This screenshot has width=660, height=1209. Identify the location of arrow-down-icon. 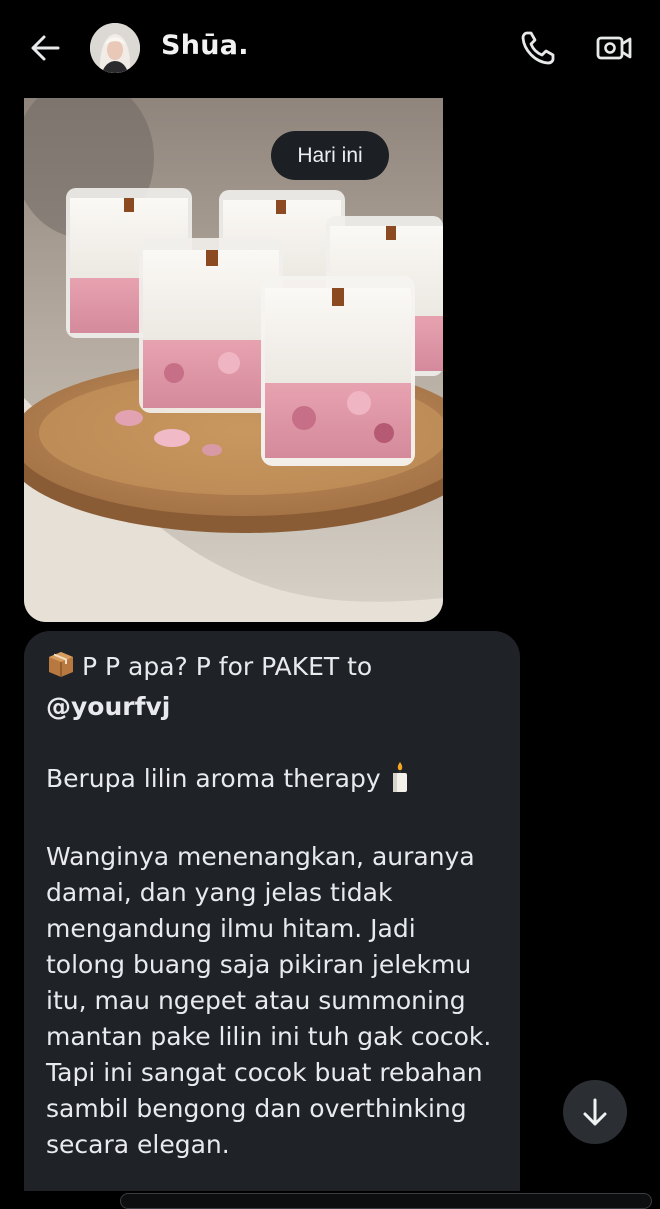
(595, 1112).